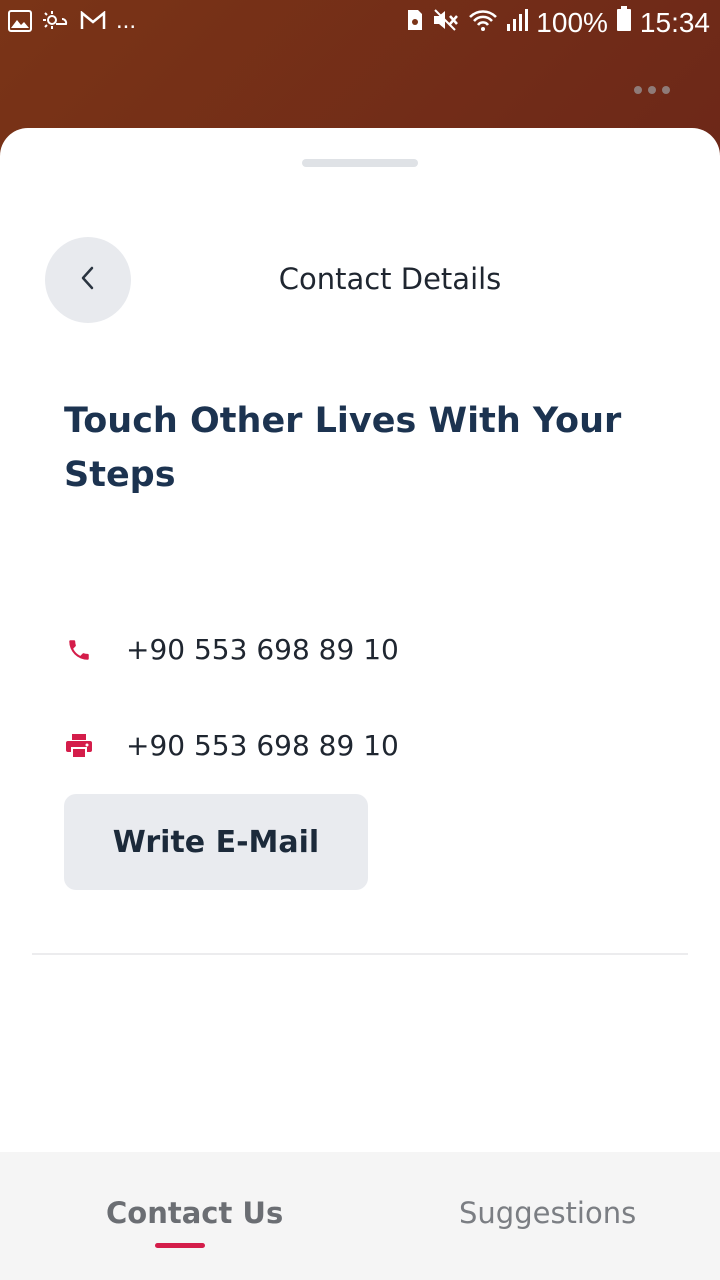 The image size is (720, 1280). Describe the element at coordinates (360, 1216) in the screenshot. I see `bottom-tab-bar: Contact Us Suggestions` at that location.